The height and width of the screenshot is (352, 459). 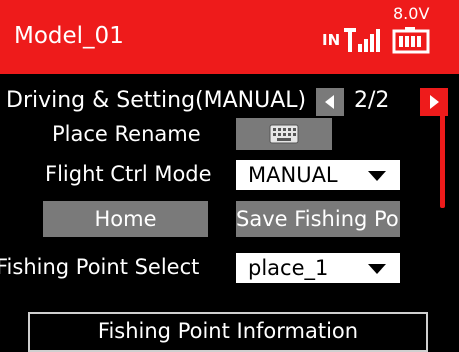 What do you see at coordinates (293, 175) in the screenshot?
I see `flight-mode-value: MANUAL` at bounding box center [293, 175].